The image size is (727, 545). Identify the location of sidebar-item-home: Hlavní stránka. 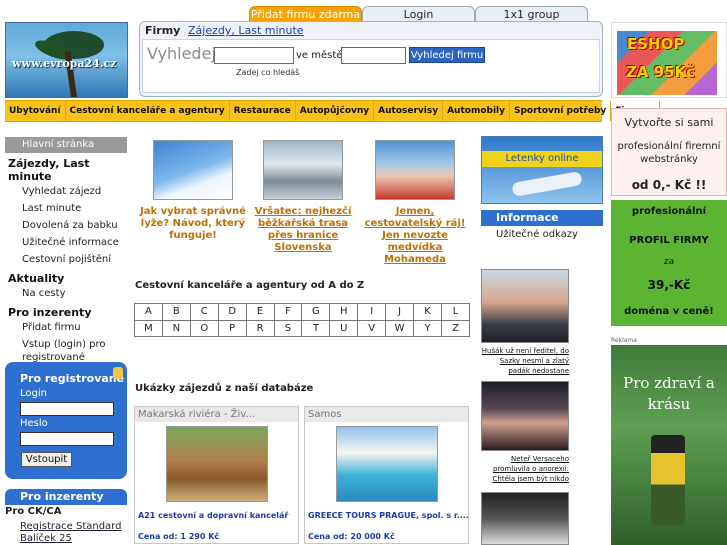
(66, 145).